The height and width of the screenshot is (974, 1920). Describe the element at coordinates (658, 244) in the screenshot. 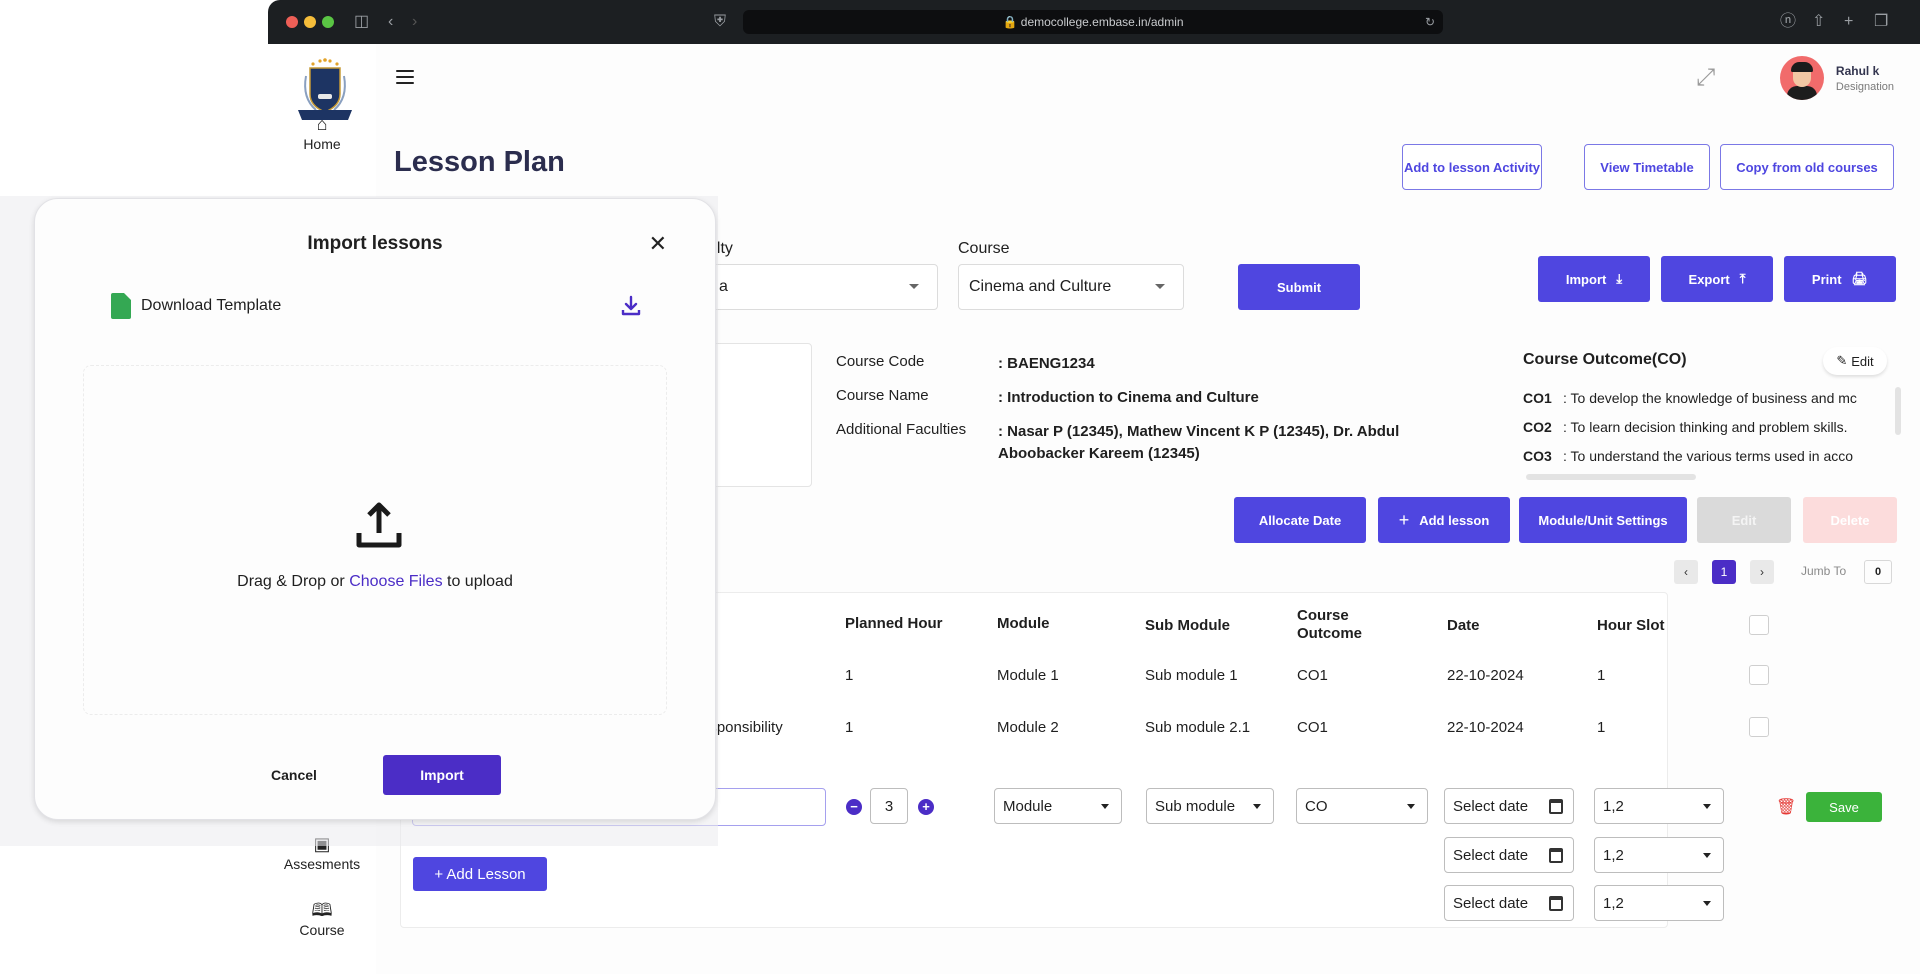

I see `close-icon: ✕` at that location.